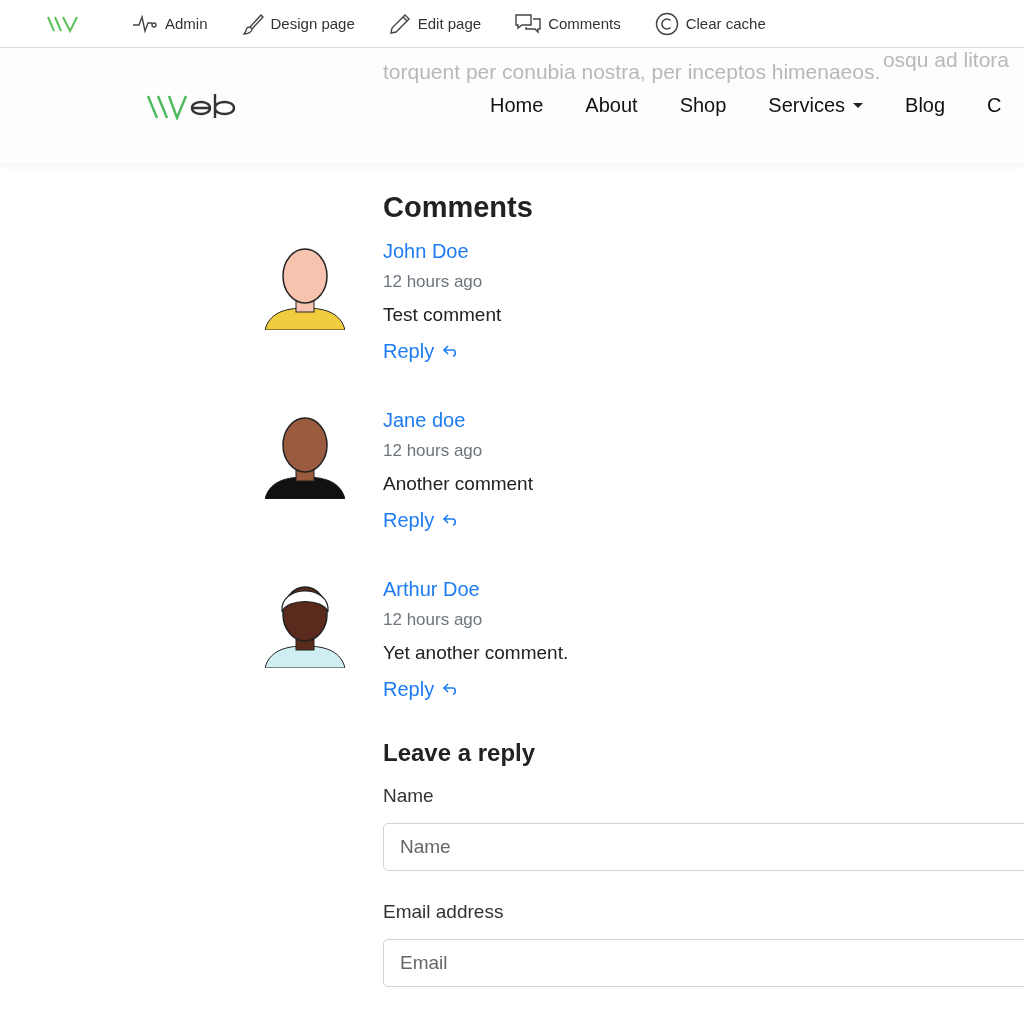 This screenshot has height=1024, width=1024. I want to click on nav-link: About, so click(611, 105).